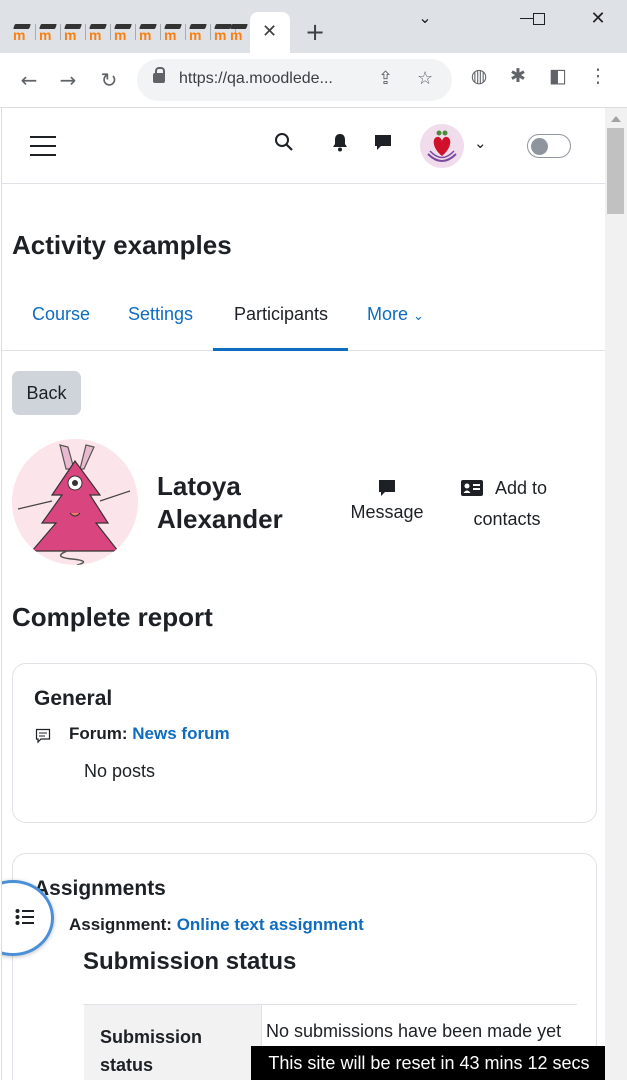 The width and height of the screenshot is (627, 1080). What do you see at coordinates (388, 314) in the screenshot?
I see `tab-more-label: More` at bounding box center [388, 314].